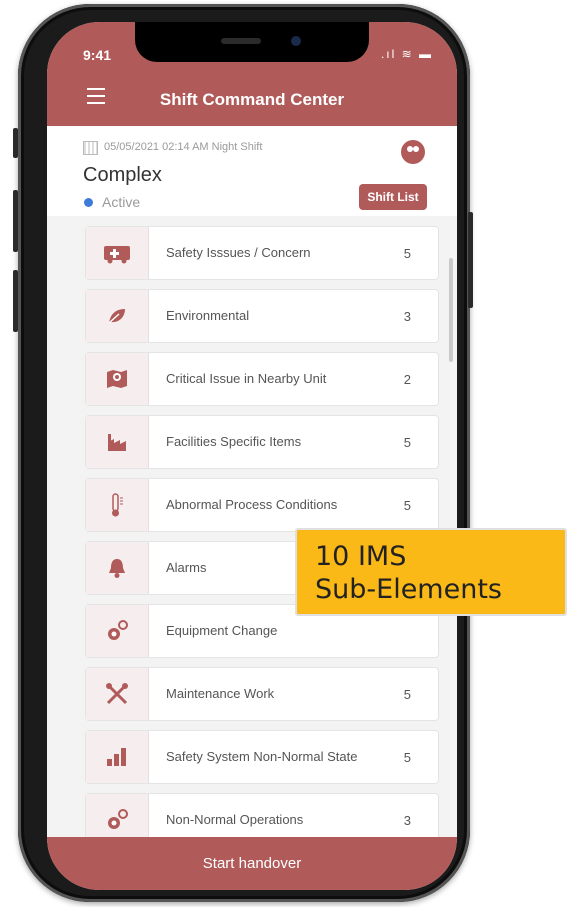  Describe the element at coordinates (407, 379) in the screenshot. I see `list-item-count: 2` at that location.